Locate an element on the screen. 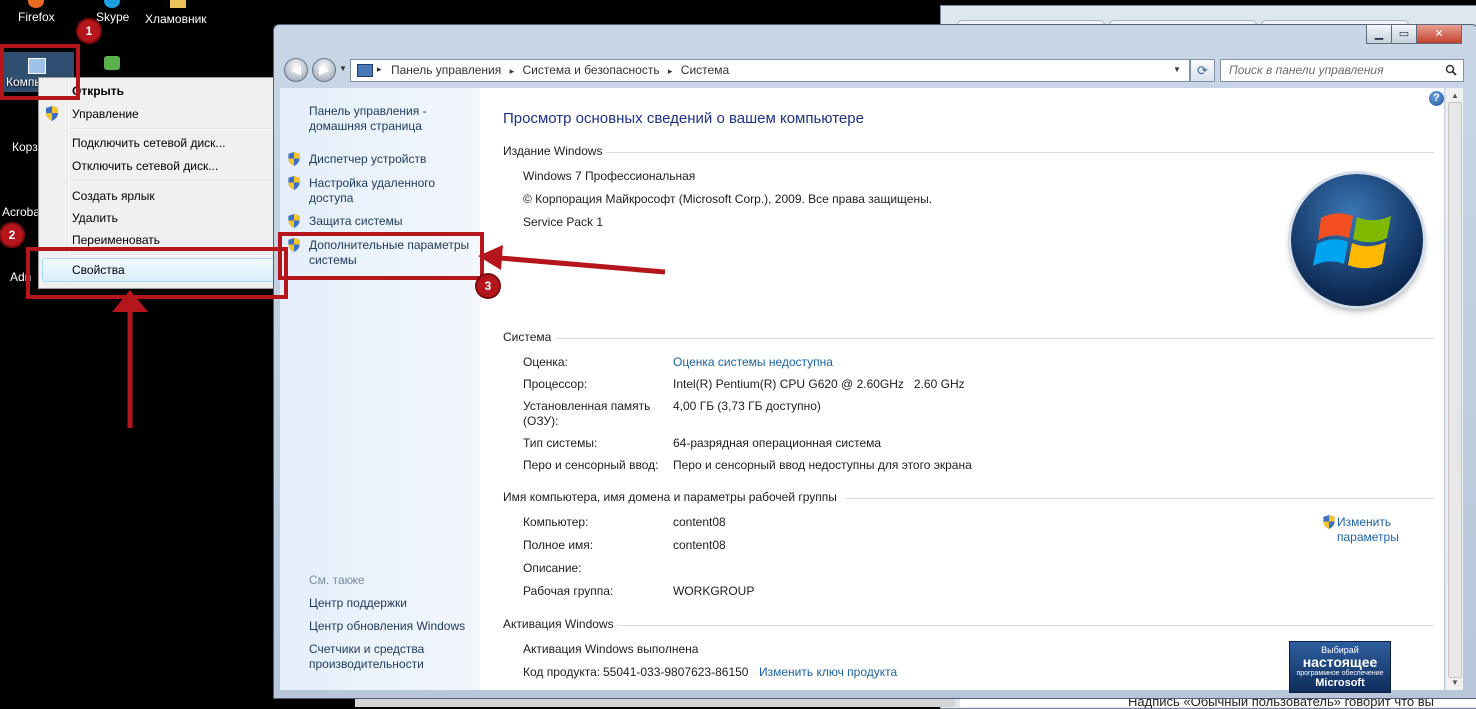 Image resolution: width=1476 pixels, height=709 pixels. annotation-marker-3: 3 is located at coordinates (488, 286).